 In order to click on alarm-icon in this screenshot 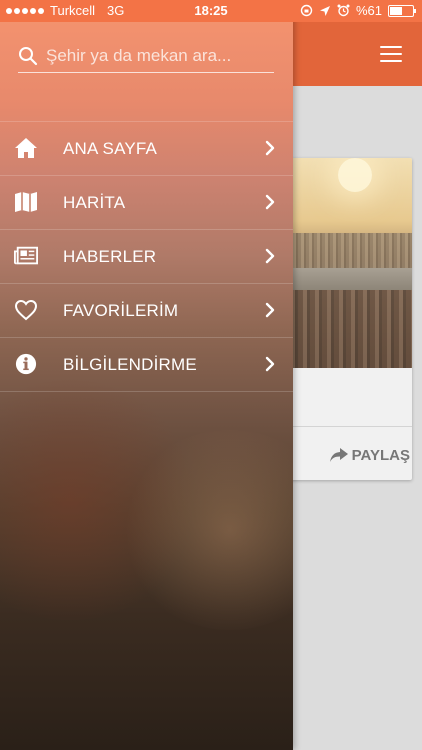, I will do `click(343, 10)`.